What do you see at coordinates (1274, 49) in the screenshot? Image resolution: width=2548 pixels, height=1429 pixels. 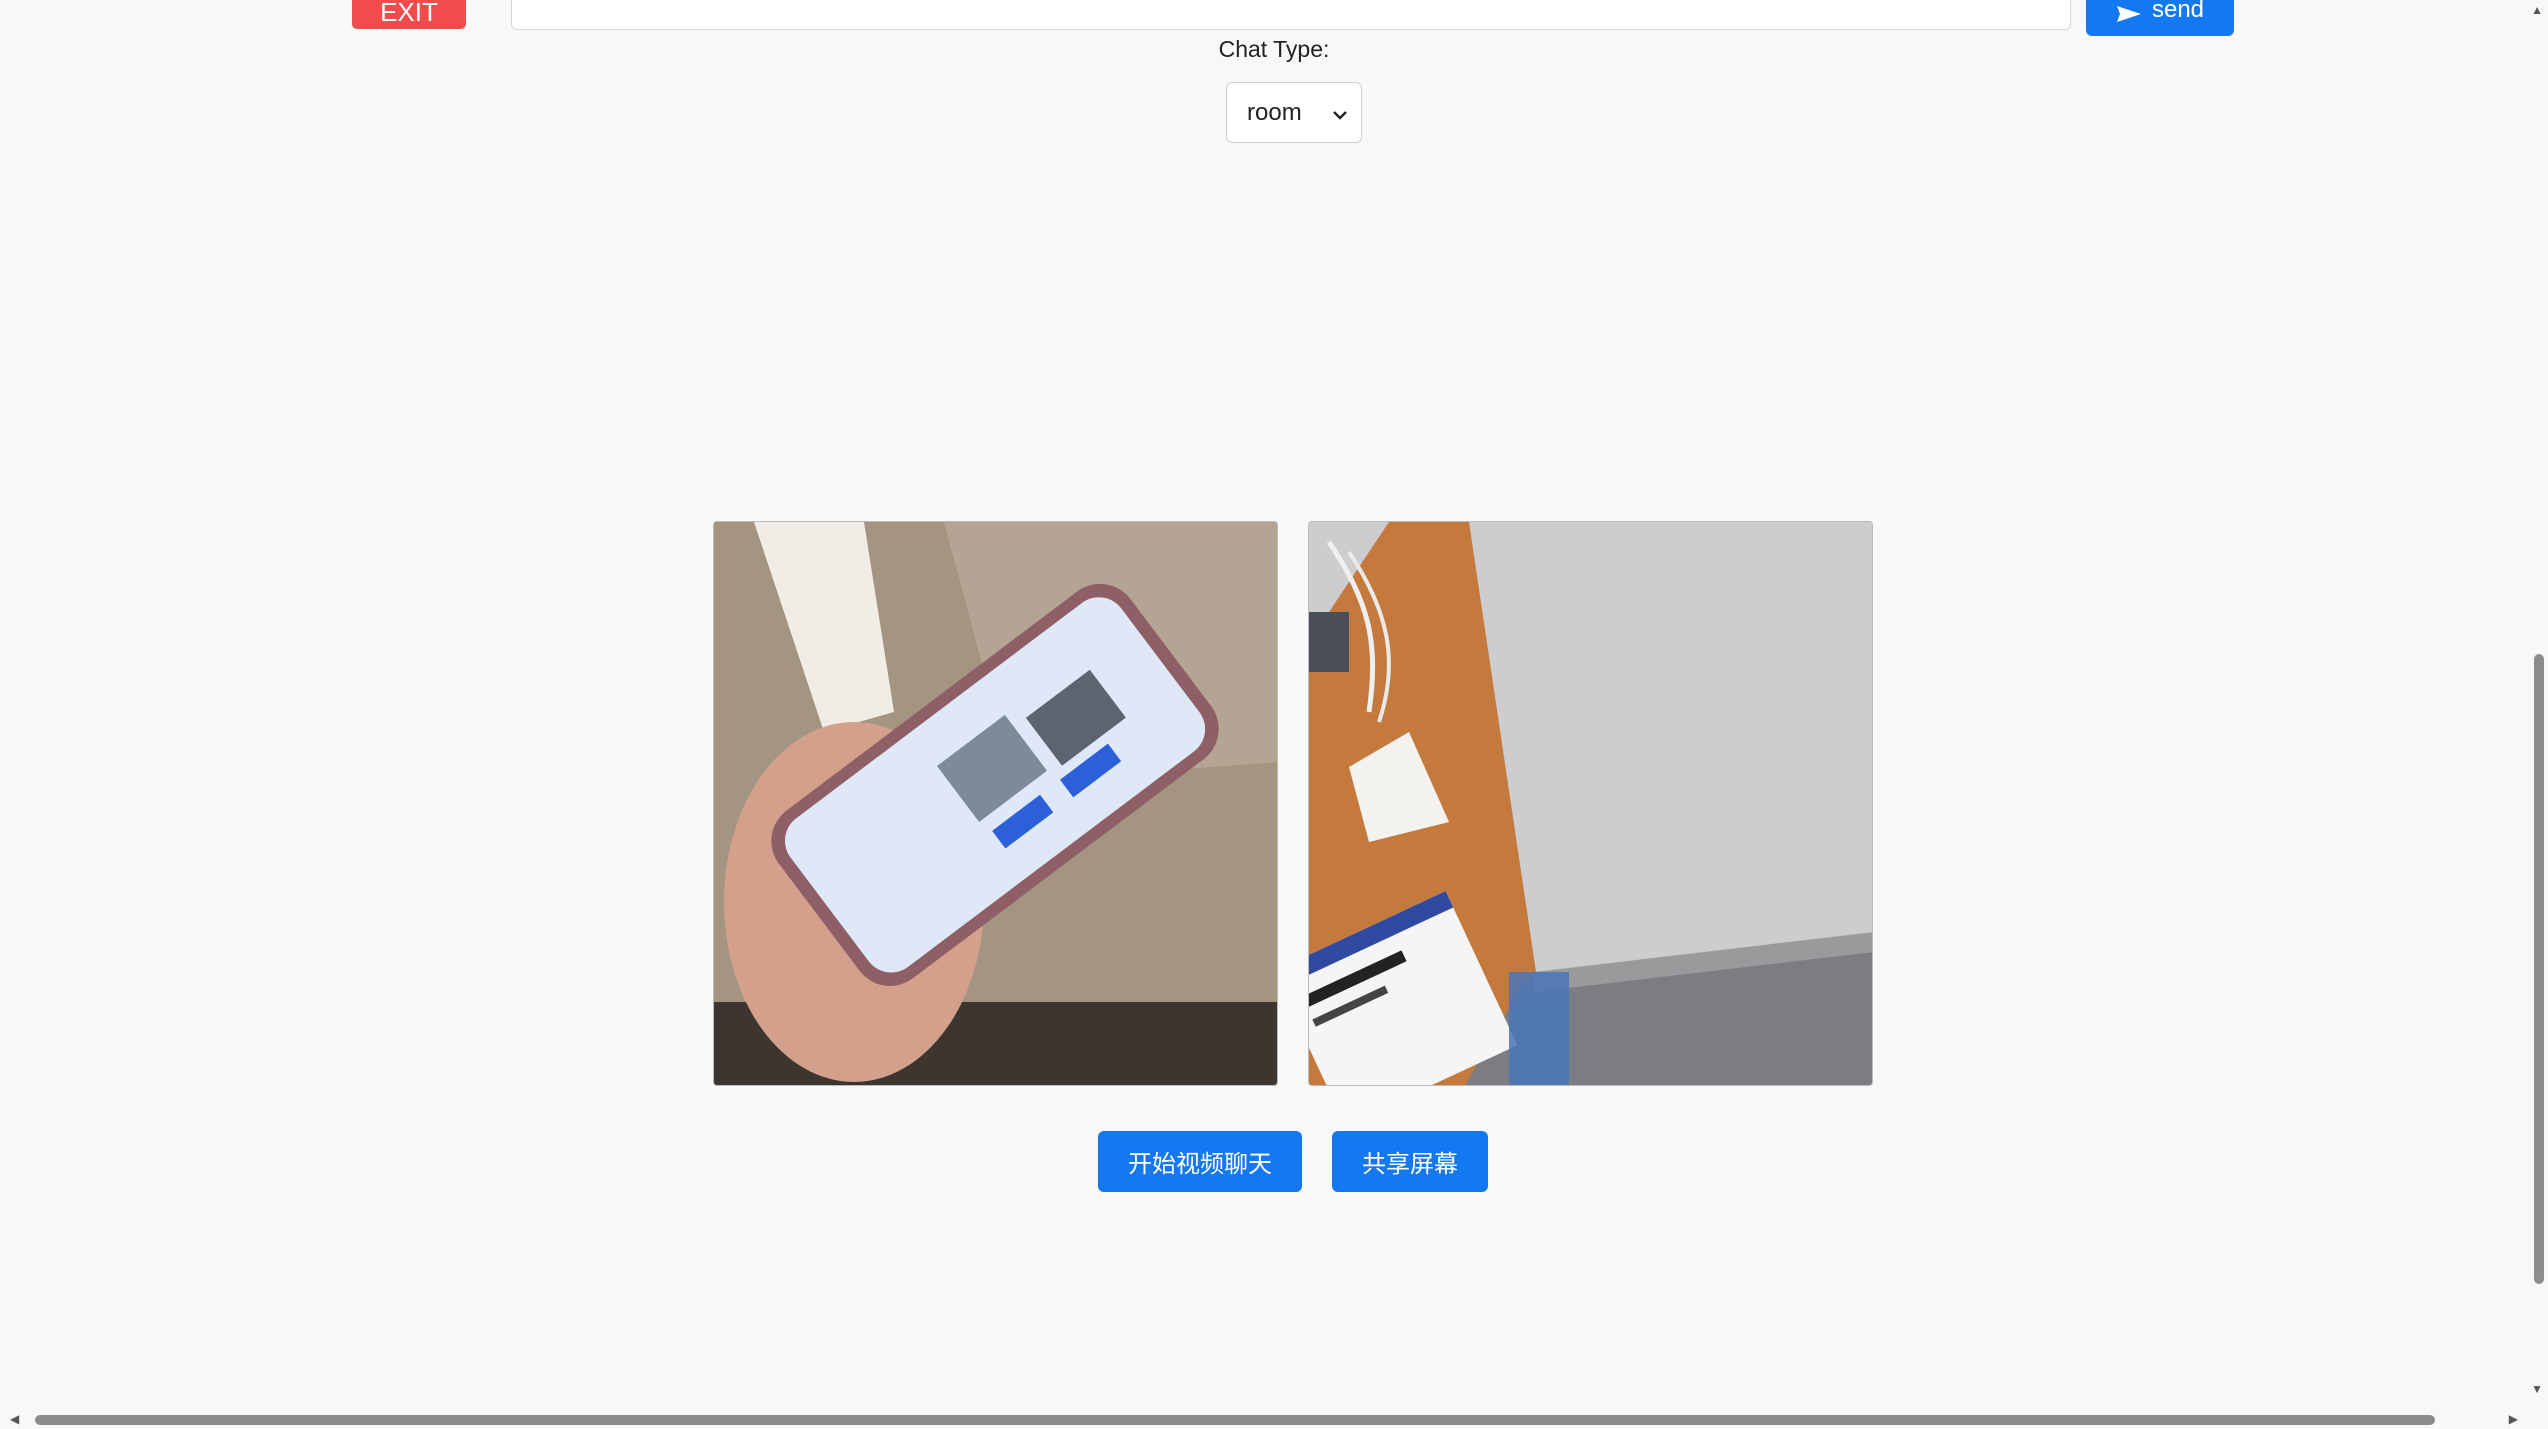 I see `chat-type-label: Chat Type:` at bounding box center [1274, 49].